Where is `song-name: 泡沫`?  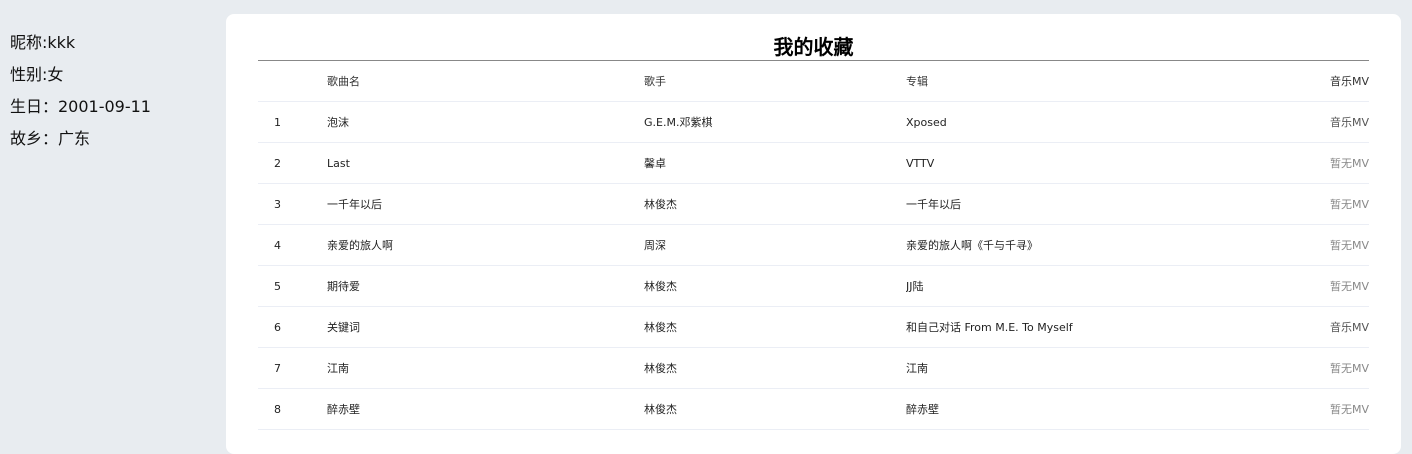
song-name: 泡沫 is located at coordinates (485, 122).